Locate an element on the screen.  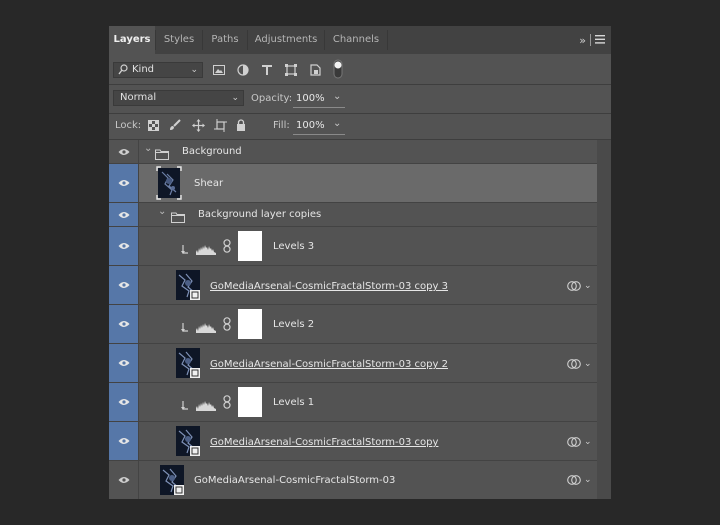
smart-object-filter-icon is located at coordinates (315, 70).